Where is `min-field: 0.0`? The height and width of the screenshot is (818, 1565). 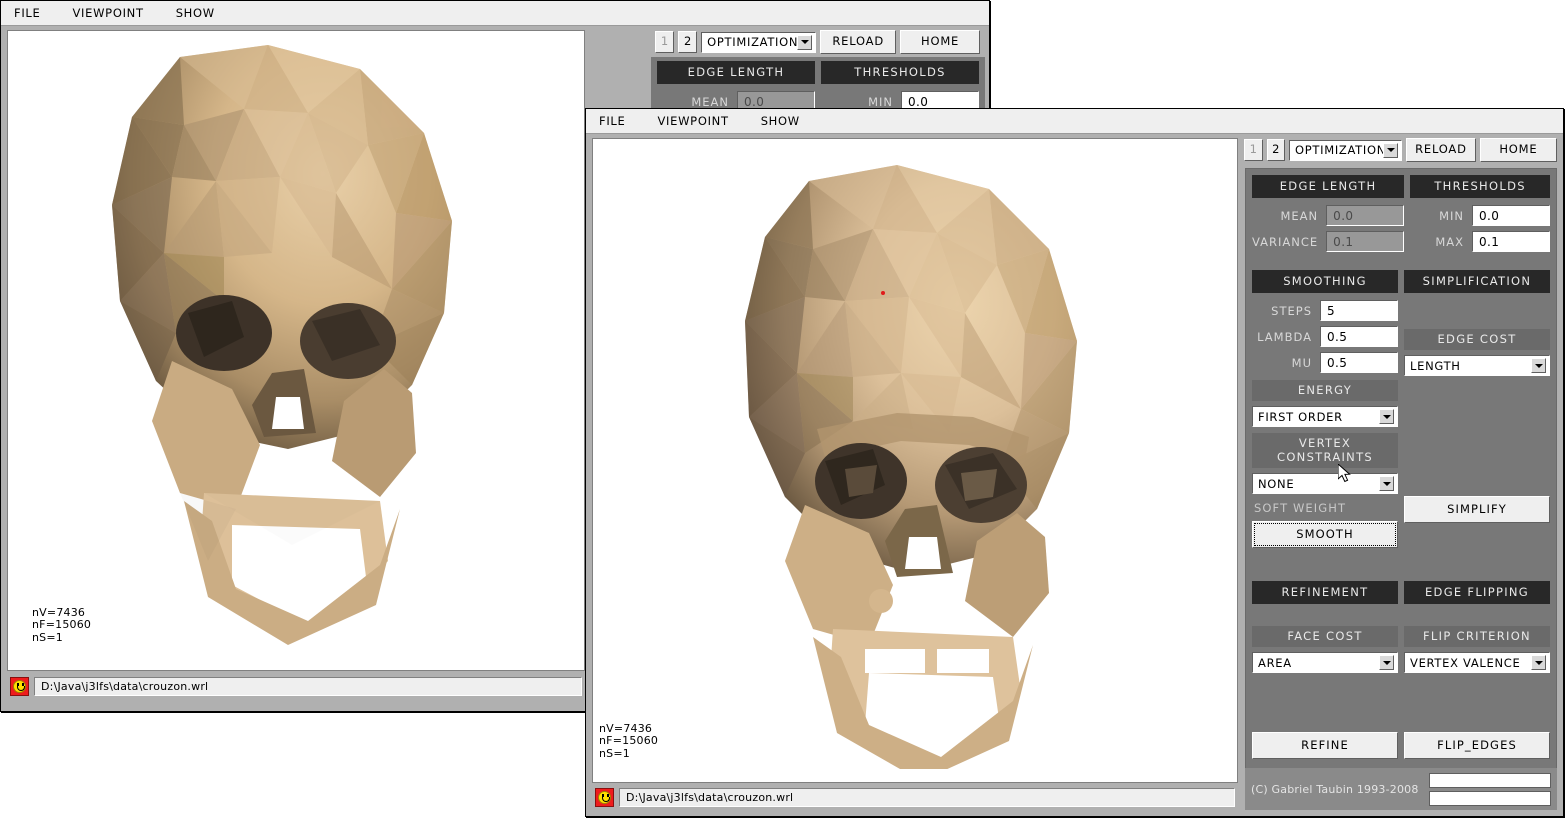
min-field: 0.0 is located at coordinates (1511, 215).